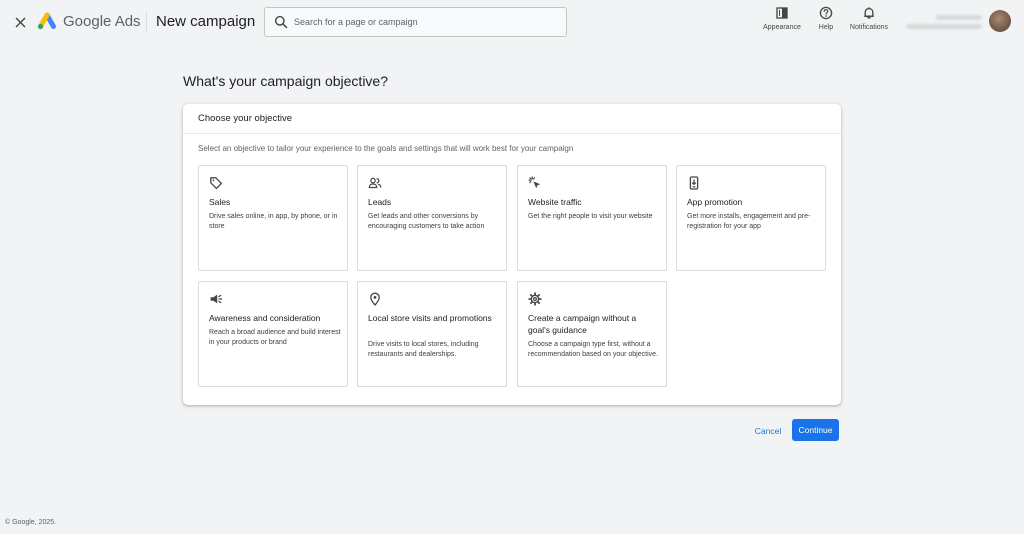 This screenshot has height=534, width=1024. I want to click on cursor-click-icon, so click(534, 182).